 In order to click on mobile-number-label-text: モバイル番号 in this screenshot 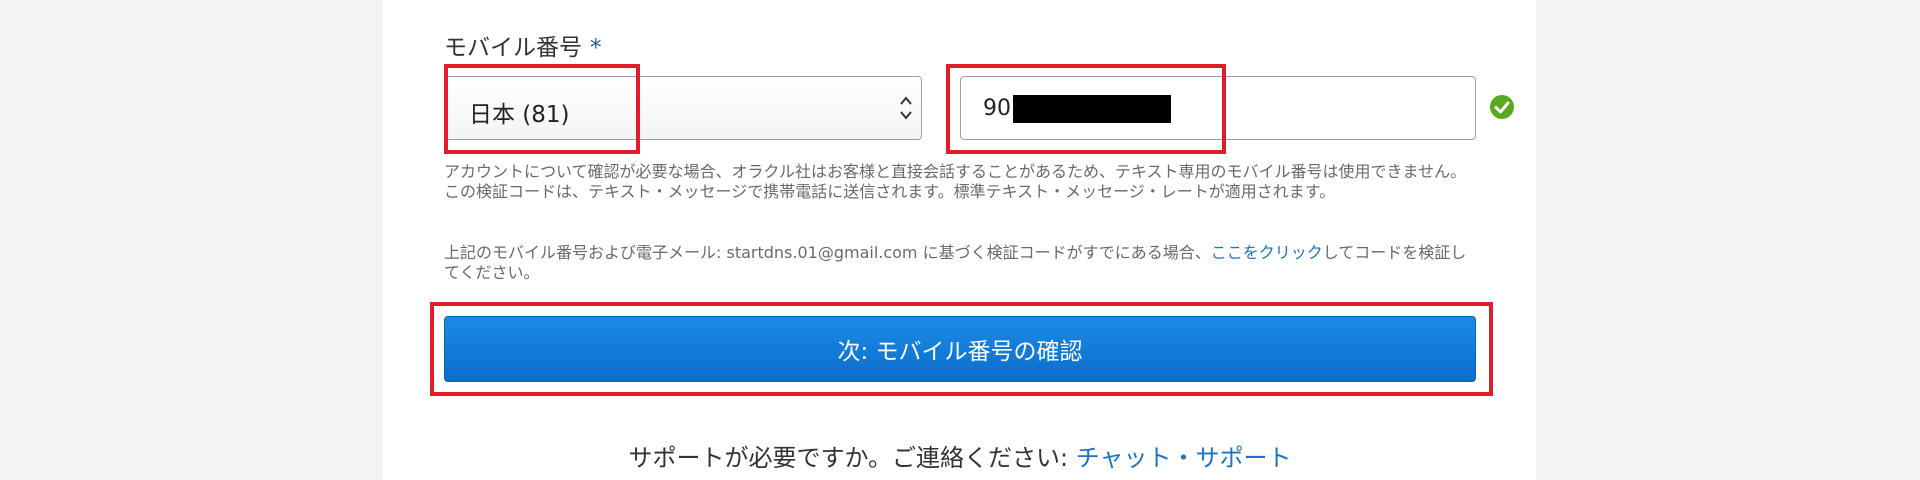, I will do `click(513, 48)`.